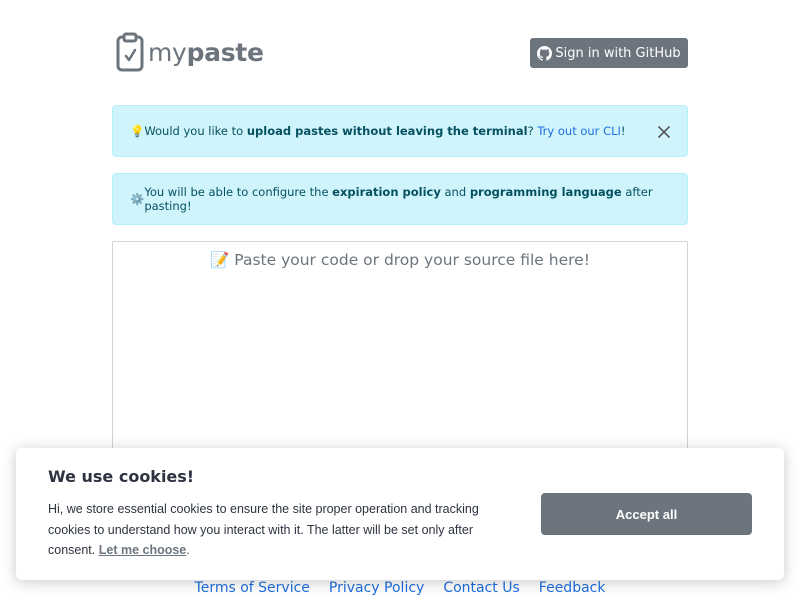 The height and width of the screenshot is (600, 800). What do you see at coordinates (481, 588) in the screenshot?
I see `footer-link-contact: Contact Us` at bounding box center [481, 588].